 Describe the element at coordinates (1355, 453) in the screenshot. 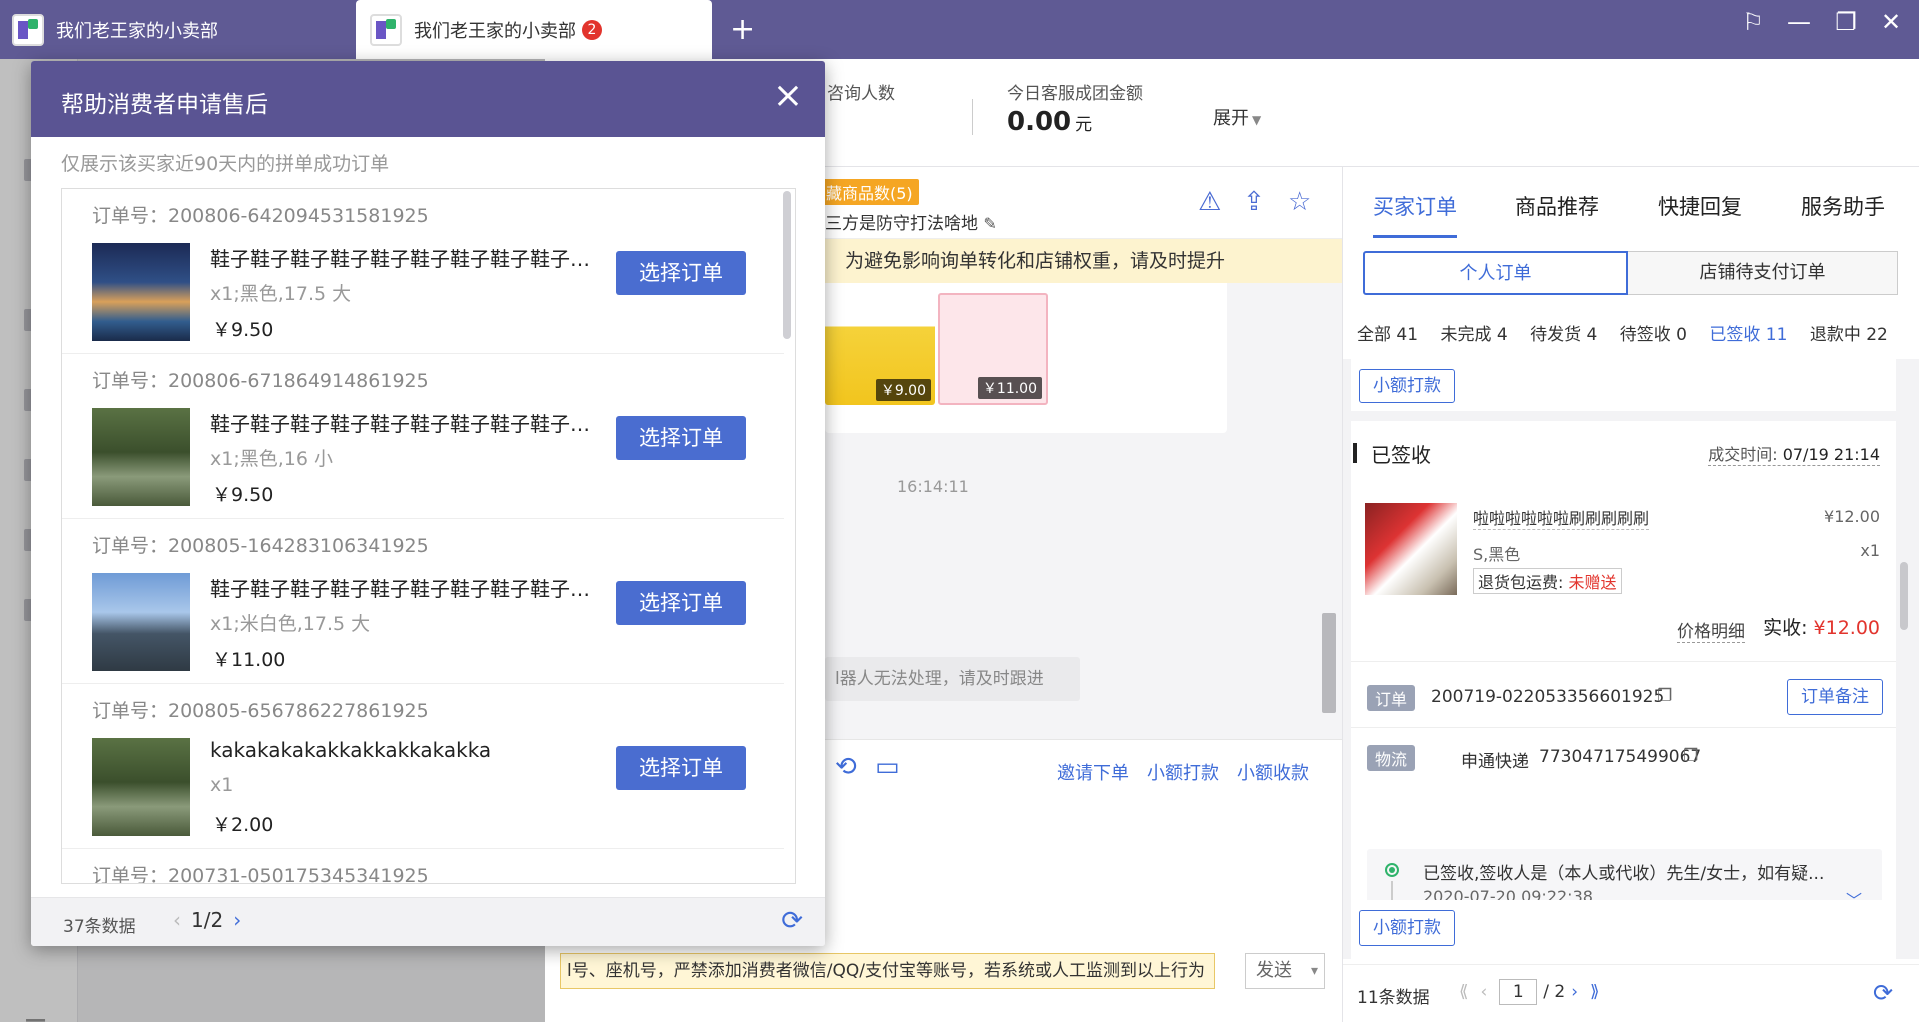

I see `section-marker` at that location.